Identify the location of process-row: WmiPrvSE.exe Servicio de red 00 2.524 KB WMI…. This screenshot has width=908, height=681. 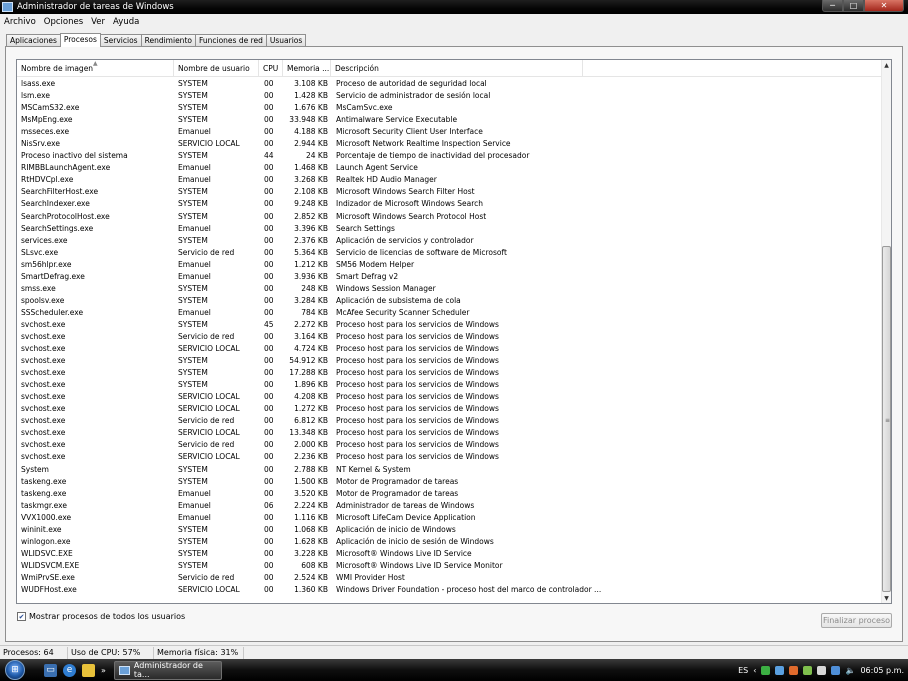
(450, 578).